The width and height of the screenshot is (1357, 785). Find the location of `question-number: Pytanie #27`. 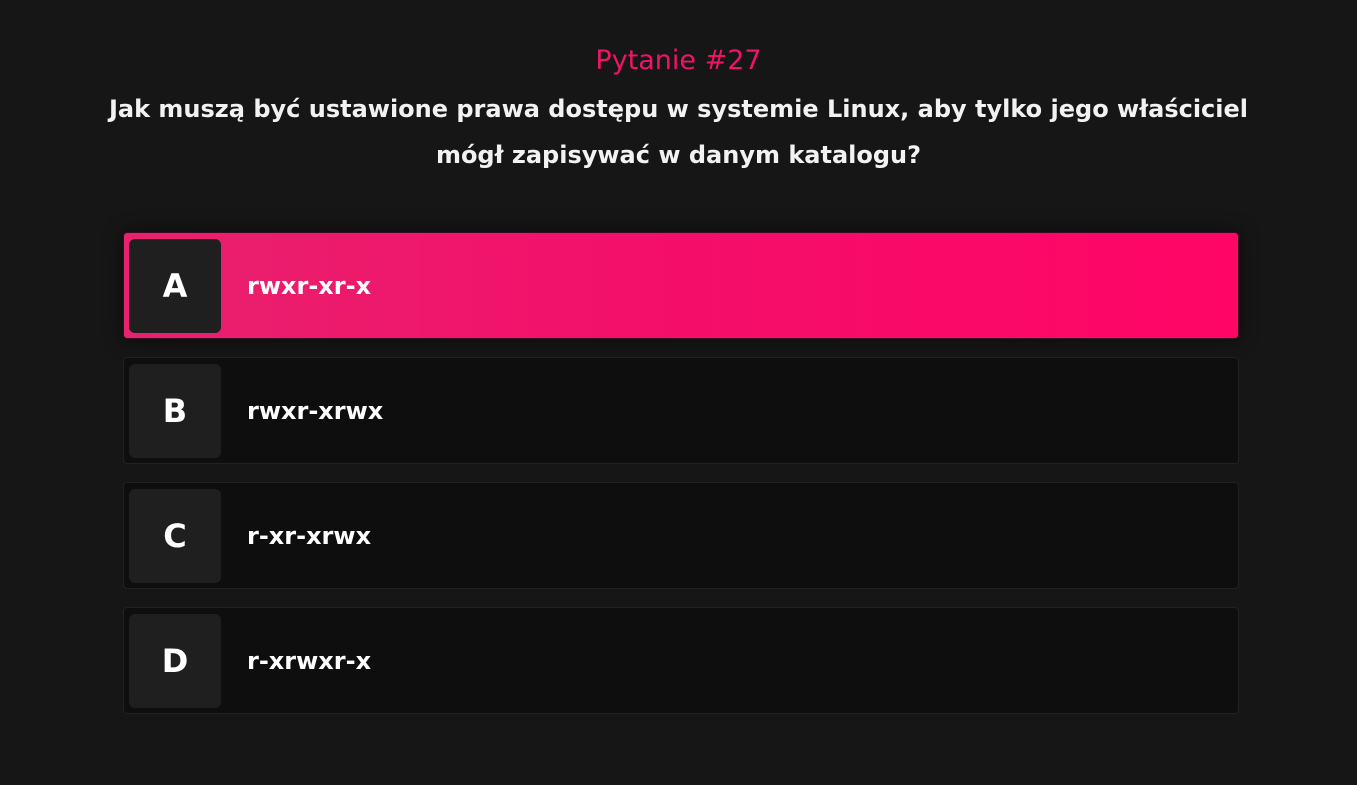

question-number: Pytanie #27 is located at coordinates (678, 60).